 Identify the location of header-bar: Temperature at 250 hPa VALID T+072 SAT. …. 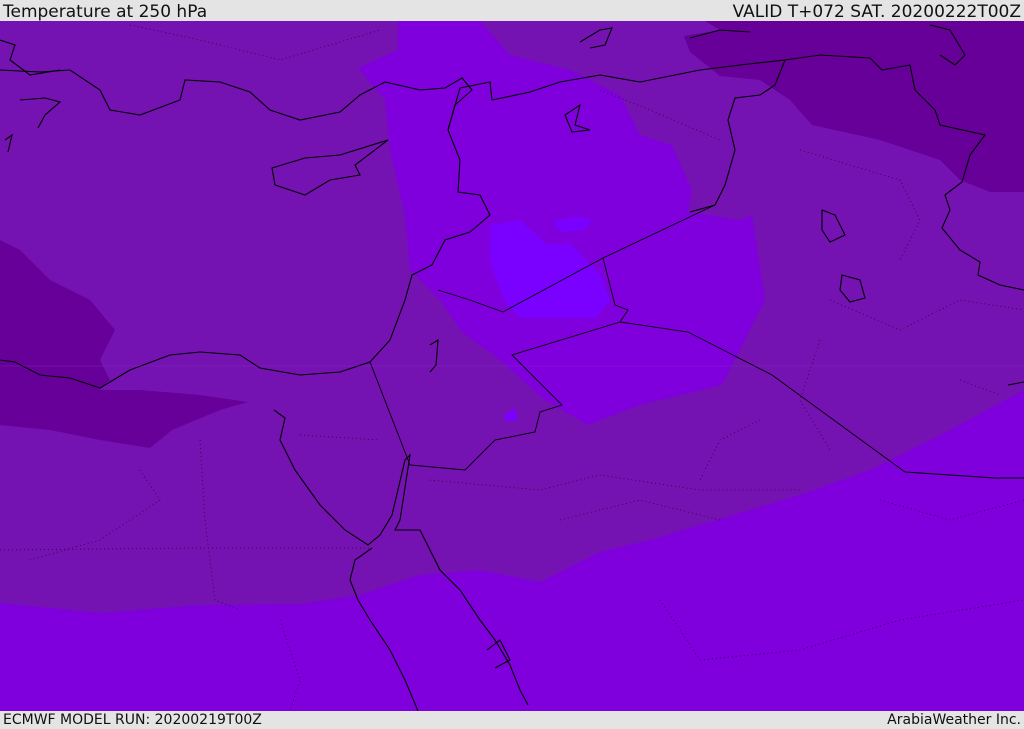
(512, 10).